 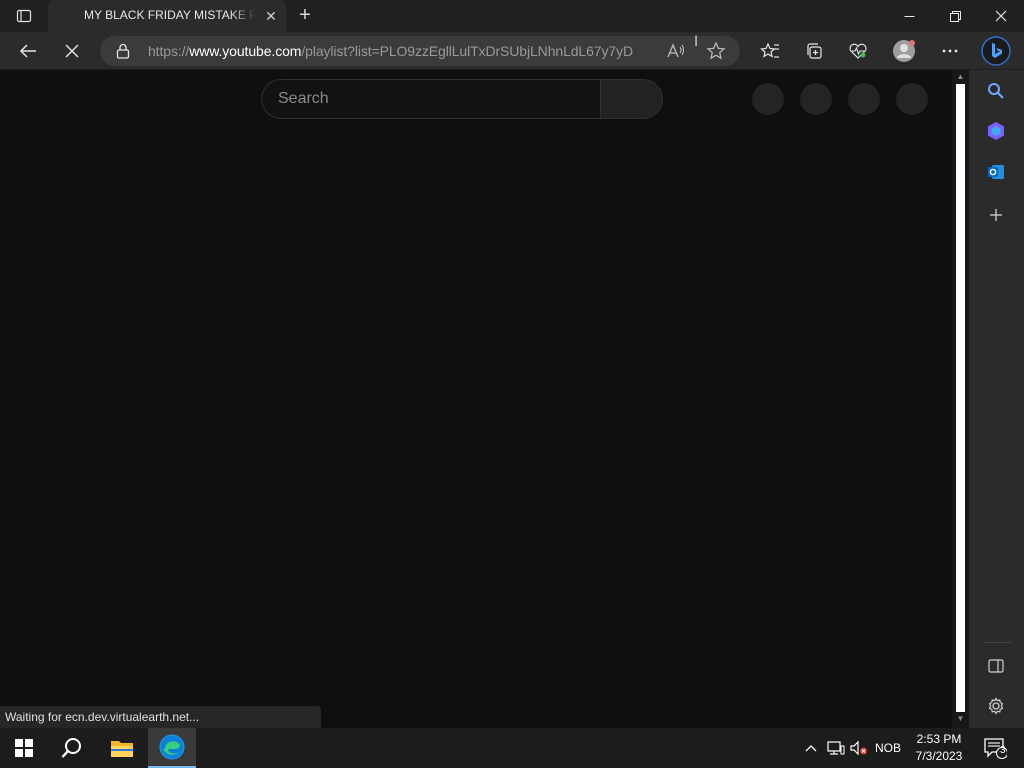 I want to click on network-icon, so click(x=836, y=748).